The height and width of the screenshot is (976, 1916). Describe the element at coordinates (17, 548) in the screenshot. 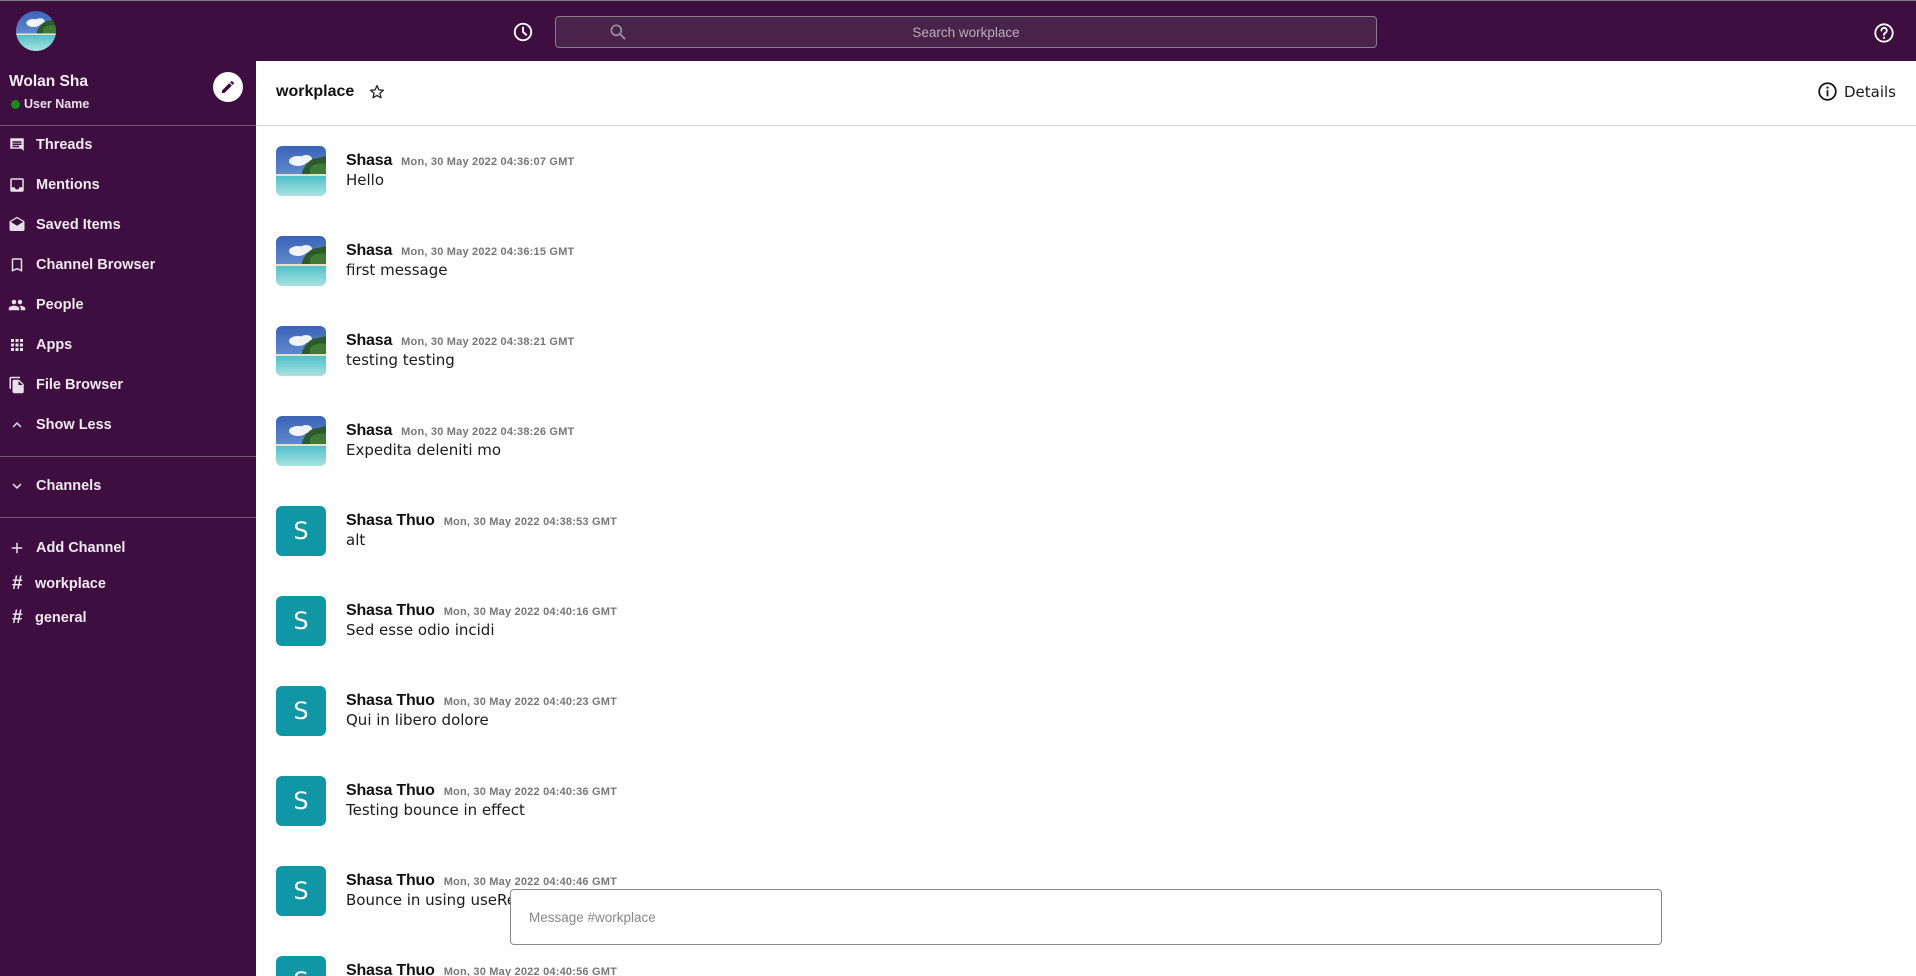

I see `plus-icon` at that location.